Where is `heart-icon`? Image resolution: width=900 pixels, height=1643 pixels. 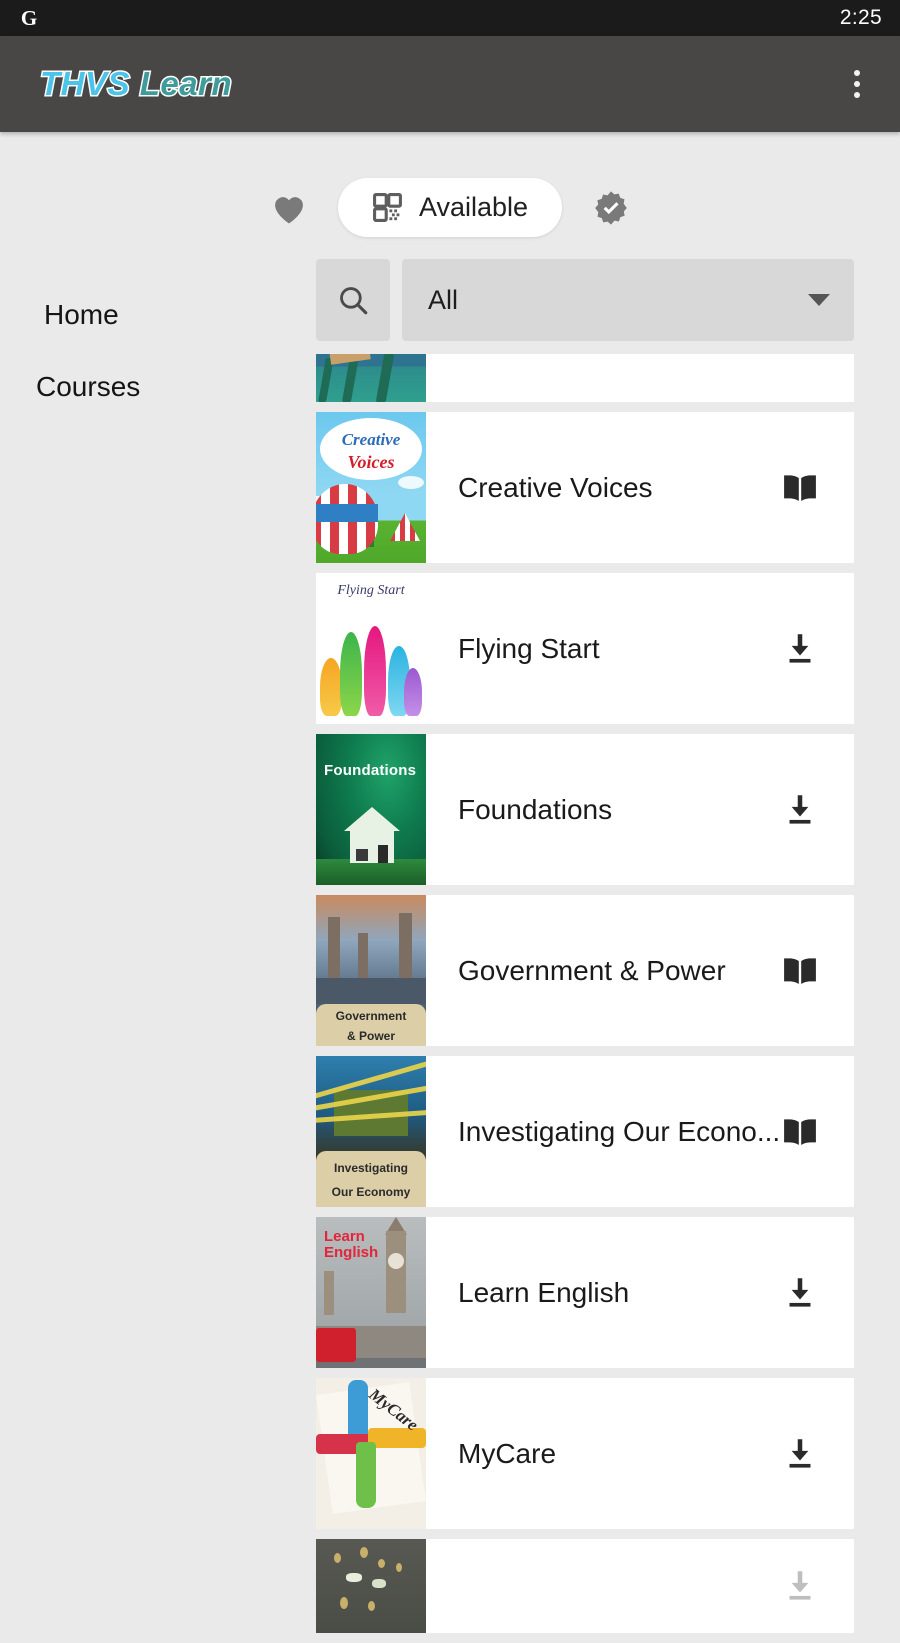 heart-icon is located at coordinates (289, 209).